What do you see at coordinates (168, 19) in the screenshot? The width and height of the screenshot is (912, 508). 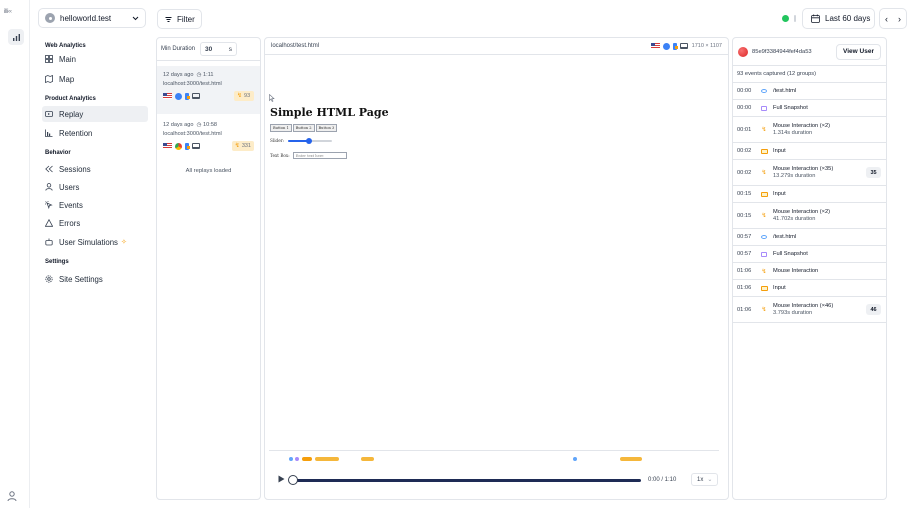 I see `filter-icon` at bounding box center [168, 19].